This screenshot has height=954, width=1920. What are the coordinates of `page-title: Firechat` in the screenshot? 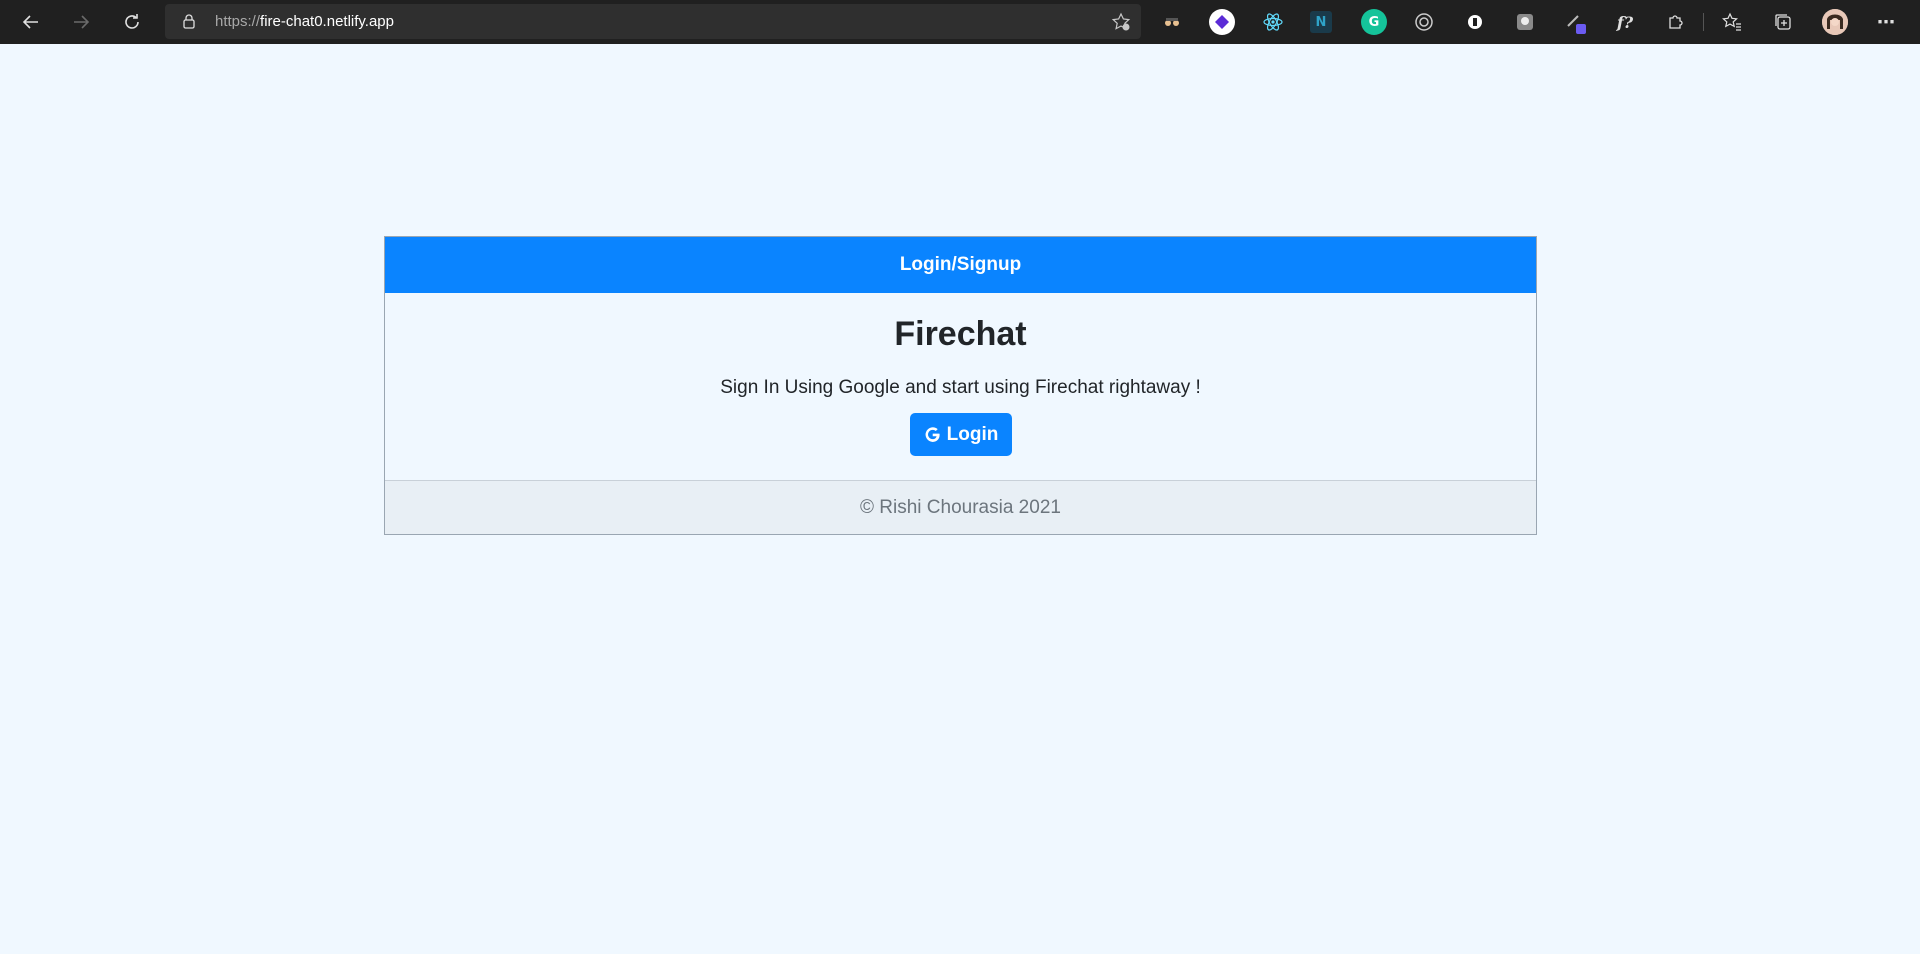 It's located at (960, 334).